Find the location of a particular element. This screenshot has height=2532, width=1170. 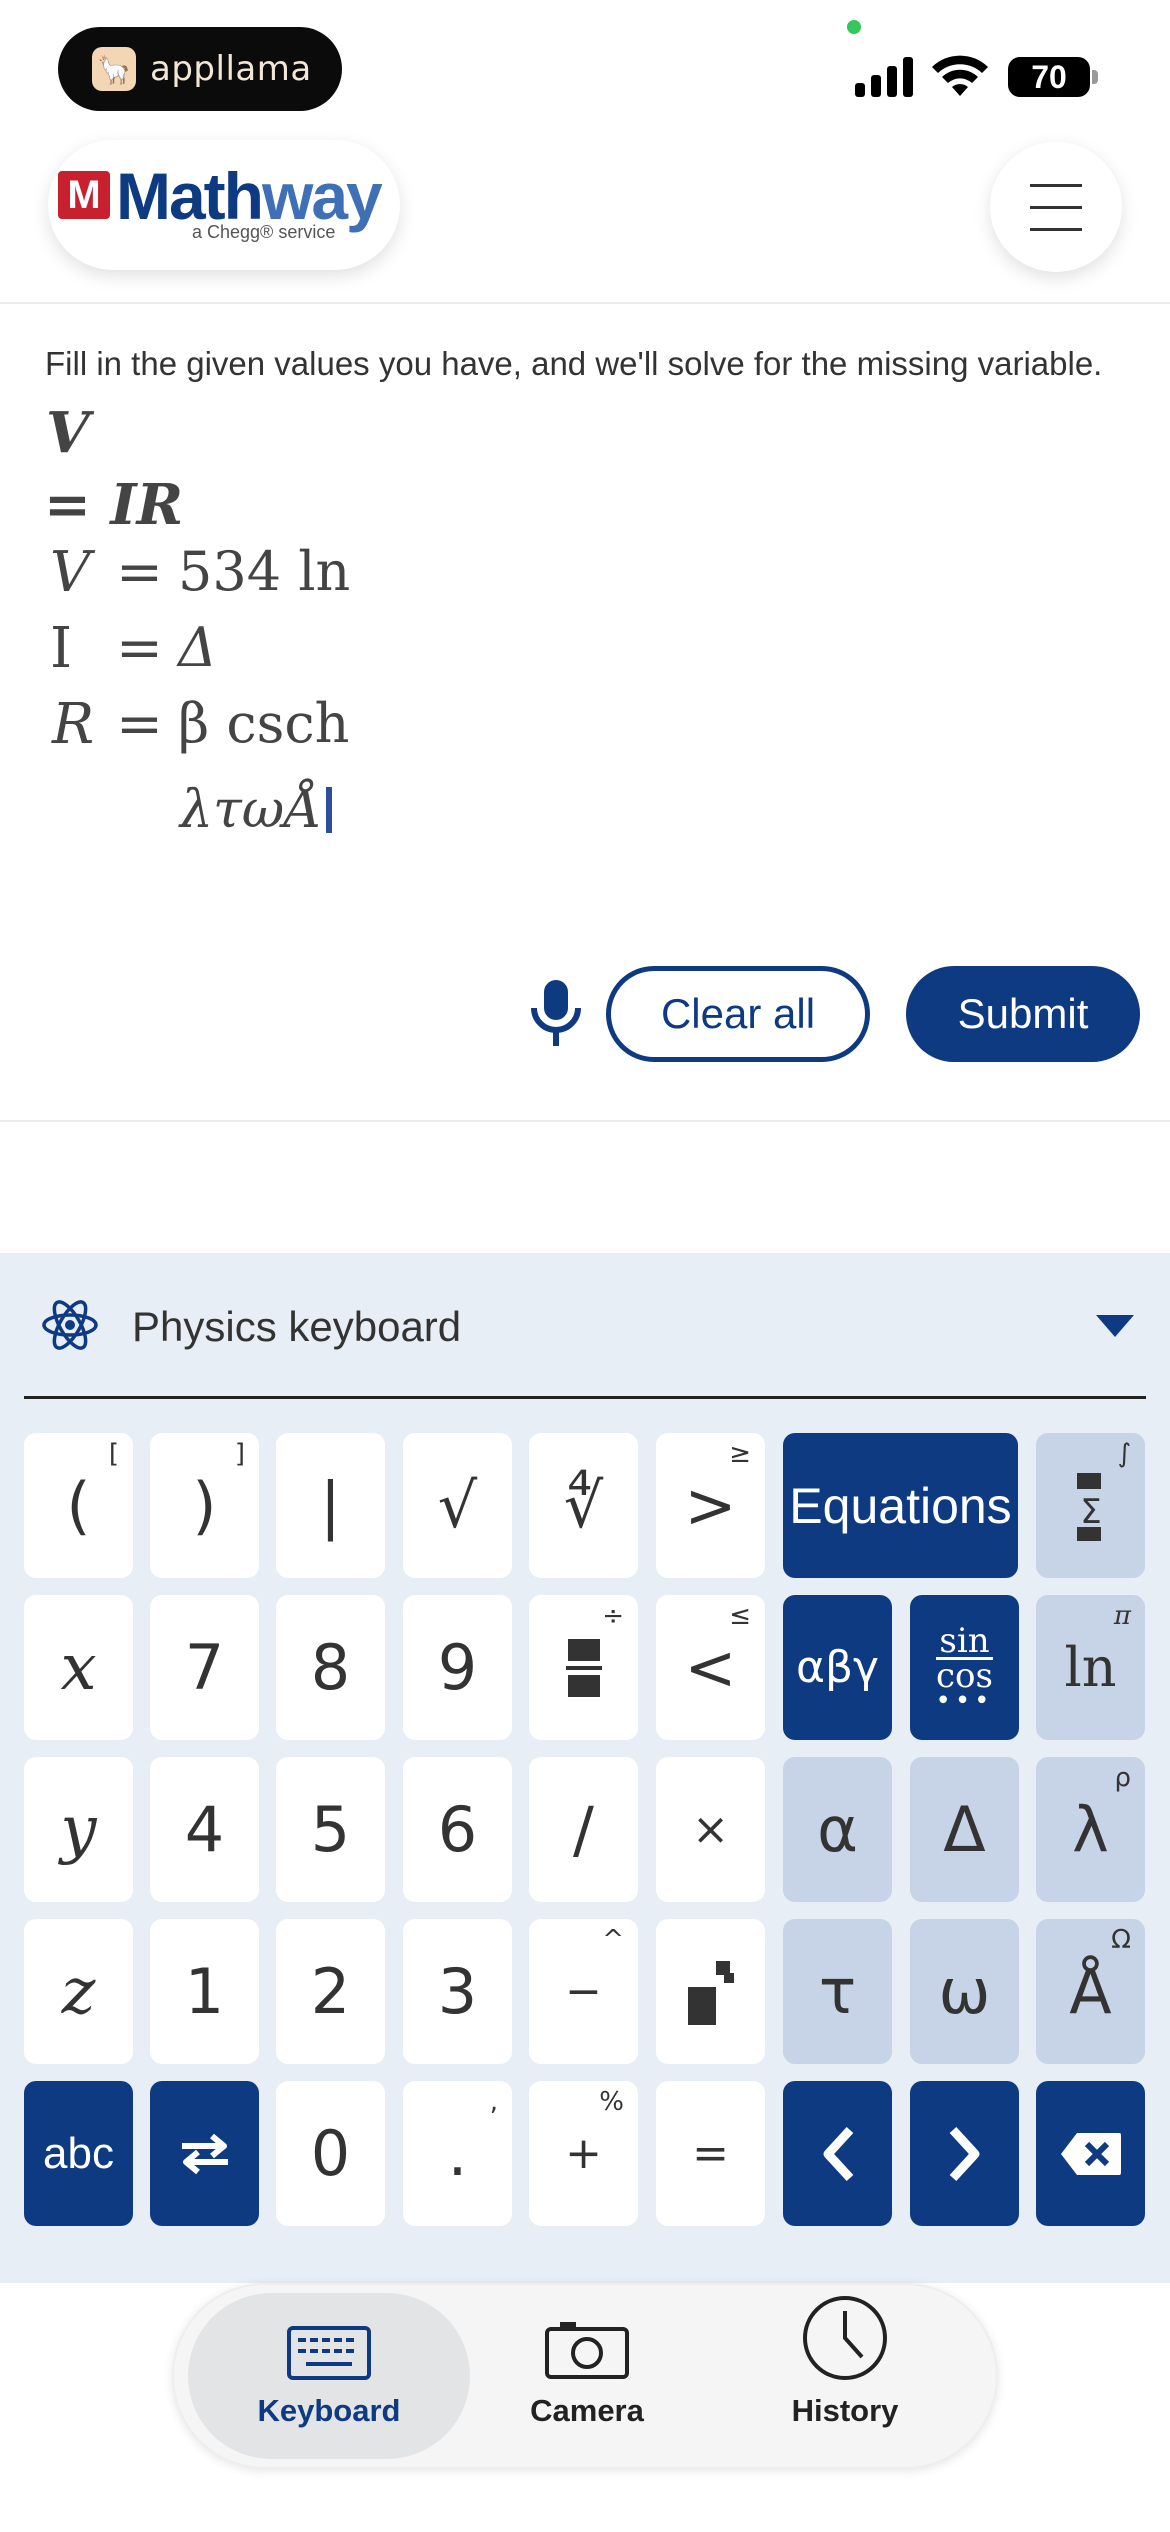

camera-icon is located at coordinates (587, 2350).